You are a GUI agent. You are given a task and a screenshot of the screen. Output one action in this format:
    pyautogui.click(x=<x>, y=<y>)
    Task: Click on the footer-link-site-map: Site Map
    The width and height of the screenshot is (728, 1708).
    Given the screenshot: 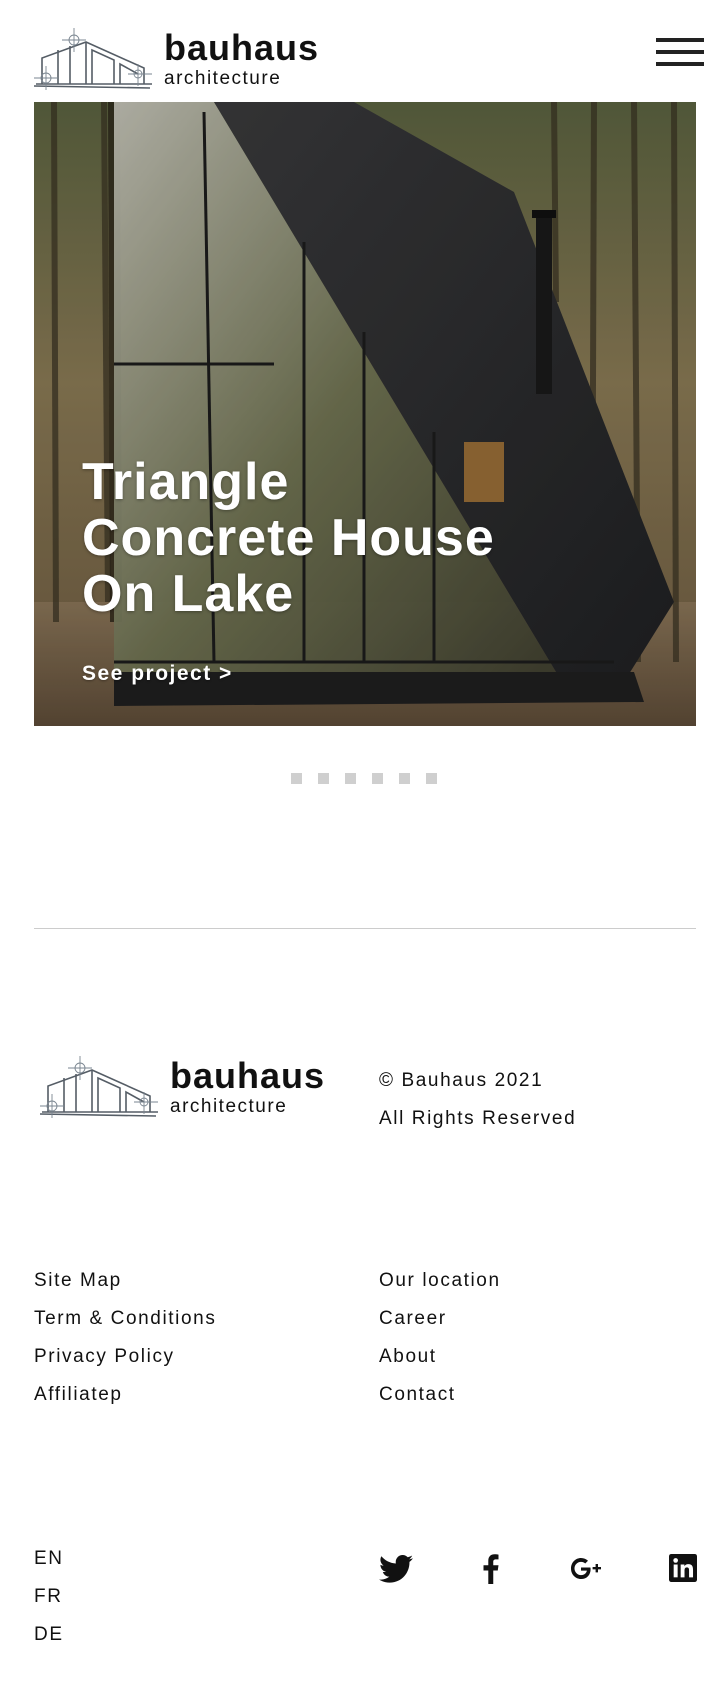 What is the action you would take?
    pyautogui.click(x=125, y=1281)
    